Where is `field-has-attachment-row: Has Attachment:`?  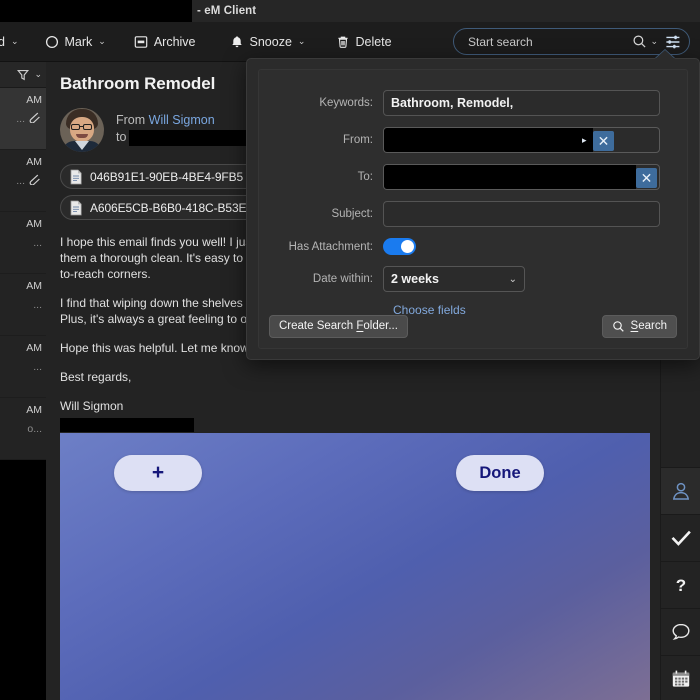
field-has-attachment-row: Has Attachment: is located at coordinates (473, 246).